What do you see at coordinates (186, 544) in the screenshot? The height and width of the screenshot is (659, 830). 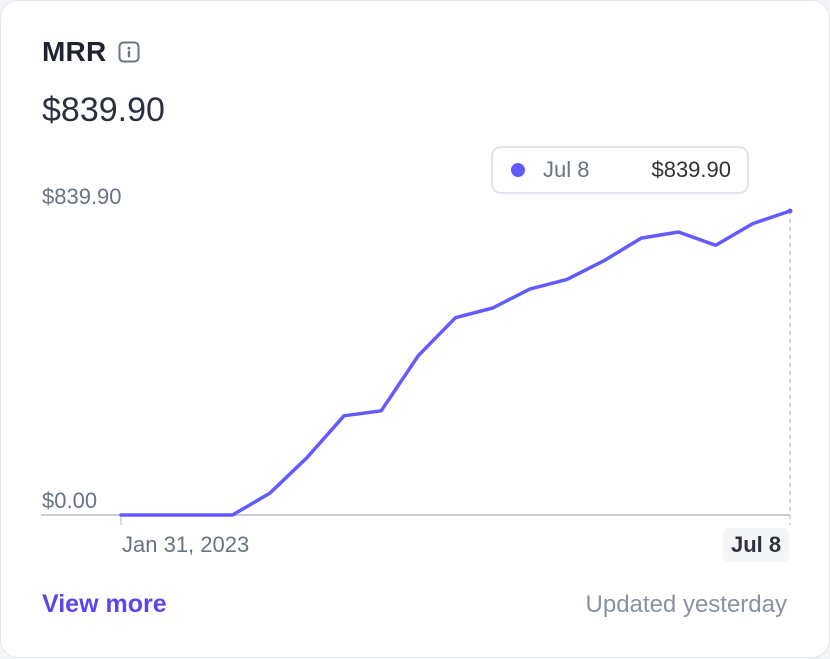 I see `x-axis-start-label: Jan 31, 2023` at bounding box center [186, 544].